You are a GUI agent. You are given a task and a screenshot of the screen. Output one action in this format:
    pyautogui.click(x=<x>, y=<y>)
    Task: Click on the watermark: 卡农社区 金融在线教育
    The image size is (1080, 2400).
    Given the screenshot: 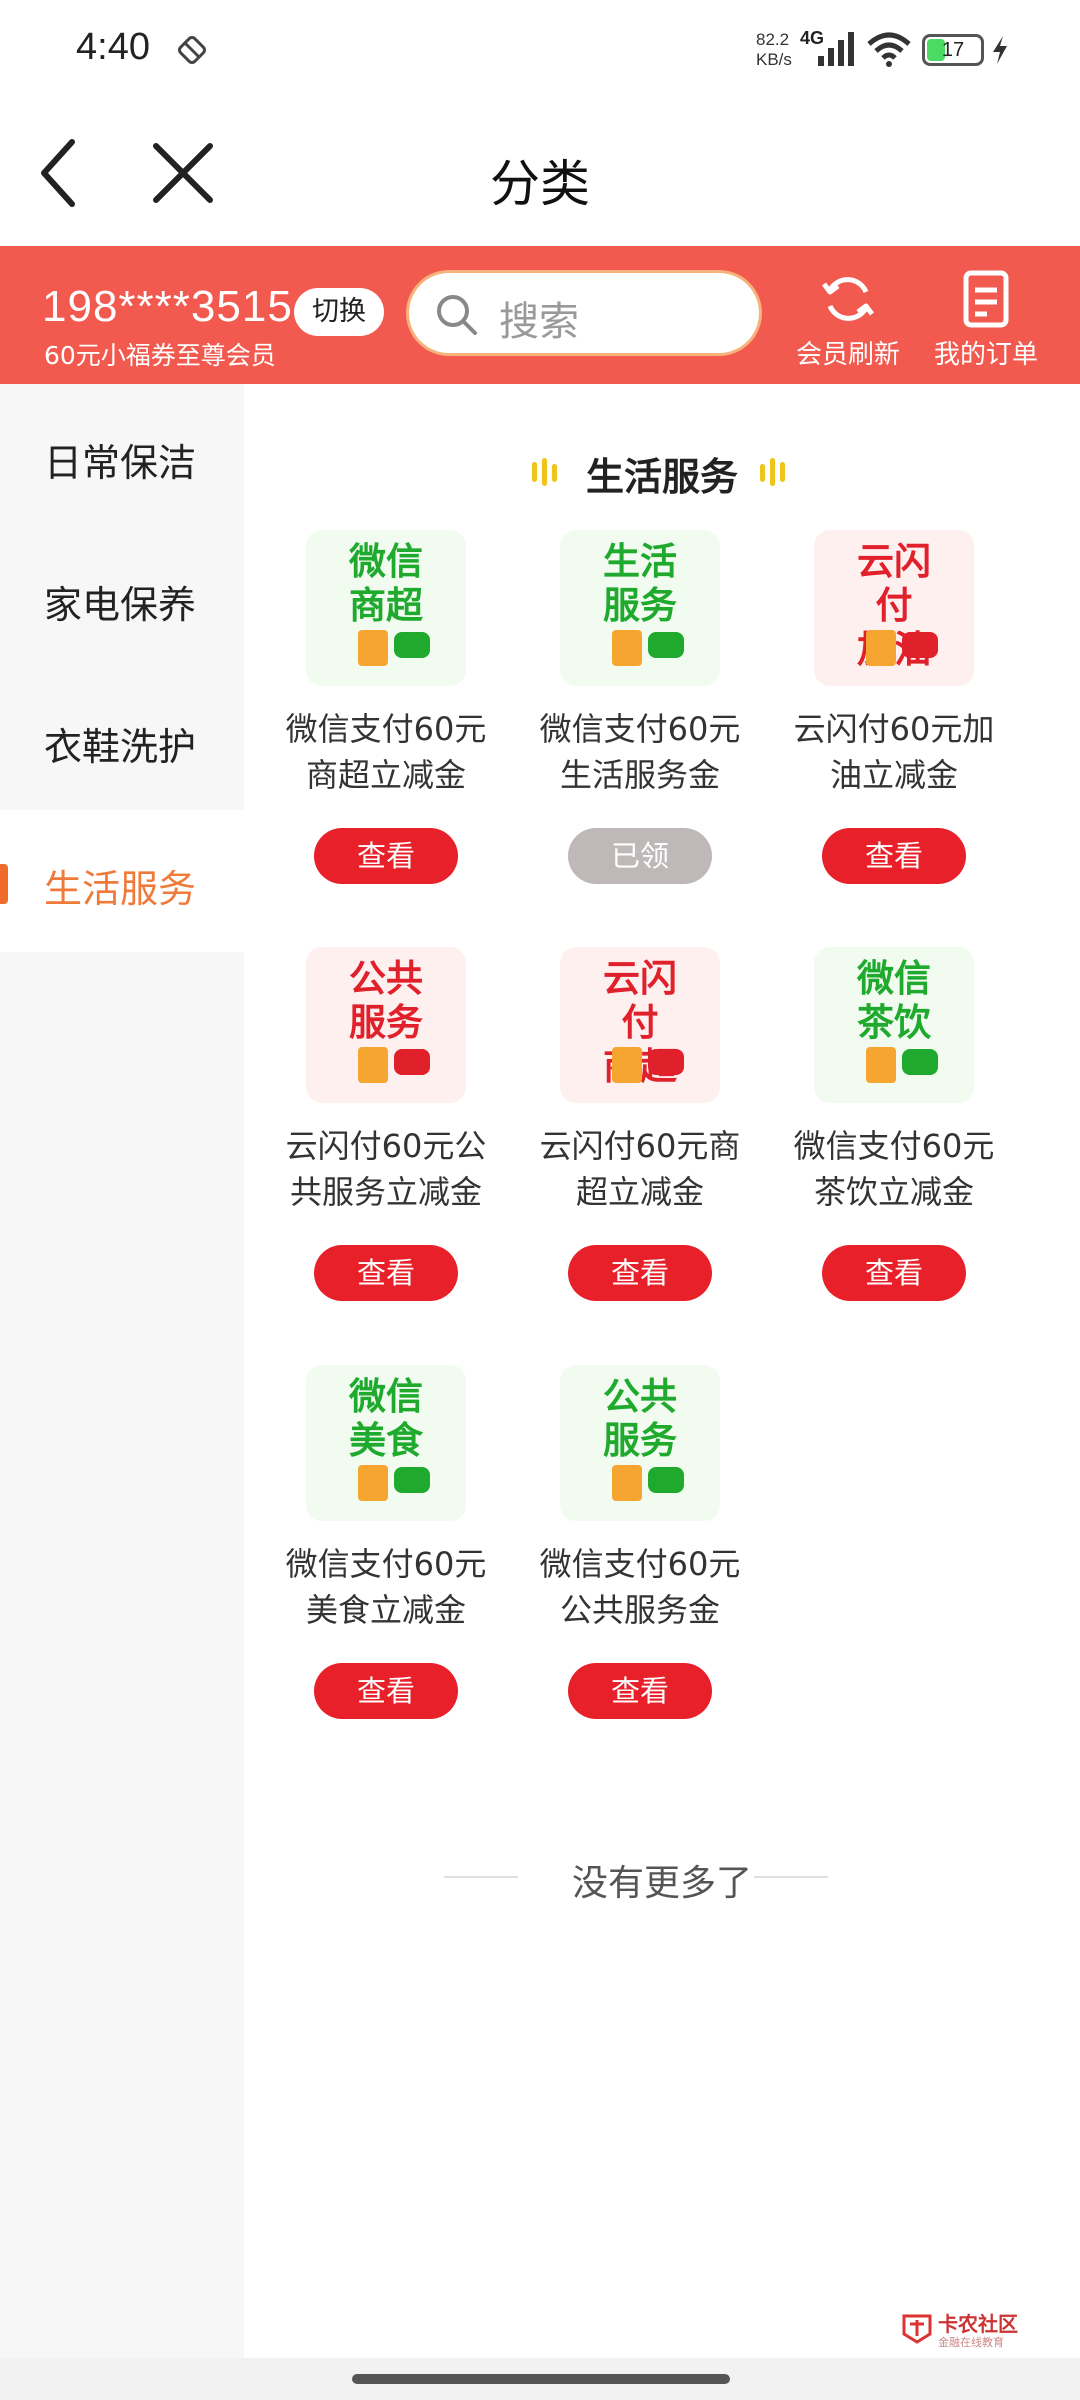 What is the action you would take?
    pyautogui.click(x=965, y=2330)
    